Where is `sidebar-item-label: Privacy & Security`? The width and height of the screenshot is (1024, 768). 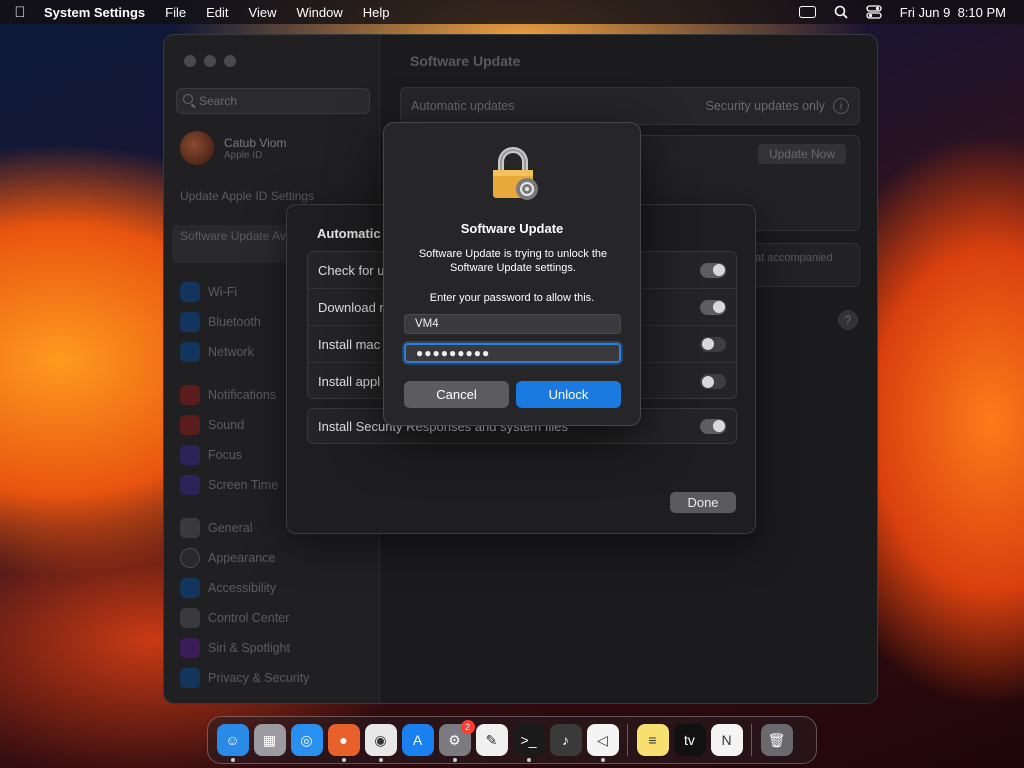
sidebar-item-label: Privacy & Security is located at coordinates (259, 678).